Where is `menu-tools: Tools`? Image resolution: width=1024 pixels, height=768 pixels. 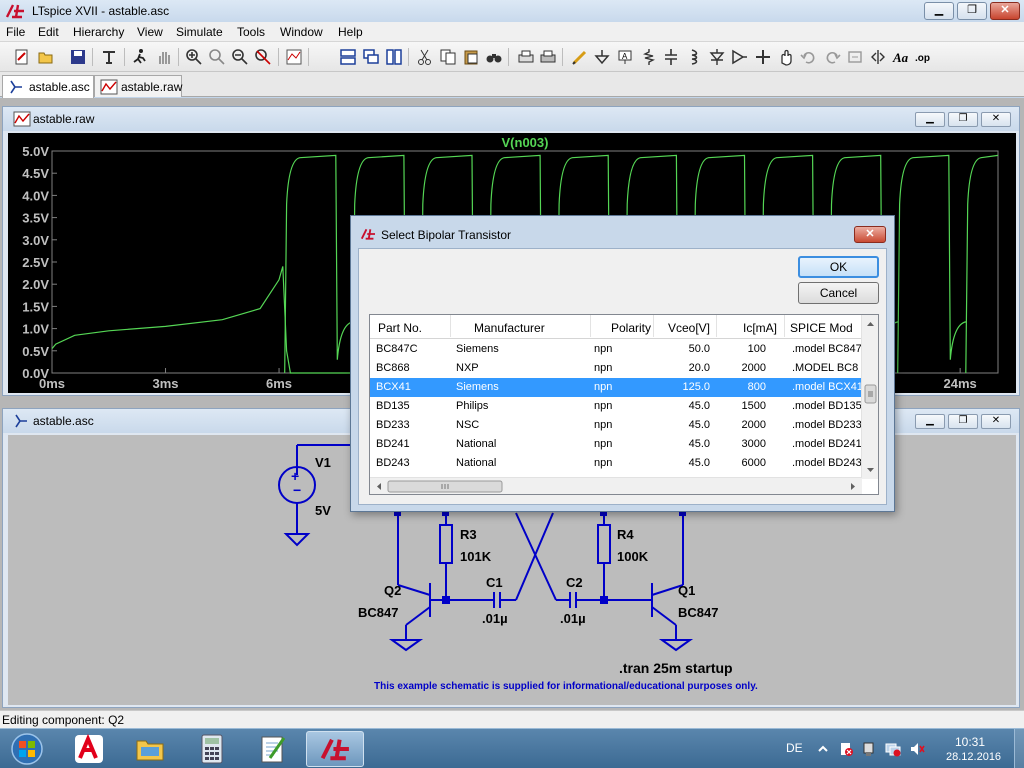
menu-tools: Tools is located at coordinates (251, 32).